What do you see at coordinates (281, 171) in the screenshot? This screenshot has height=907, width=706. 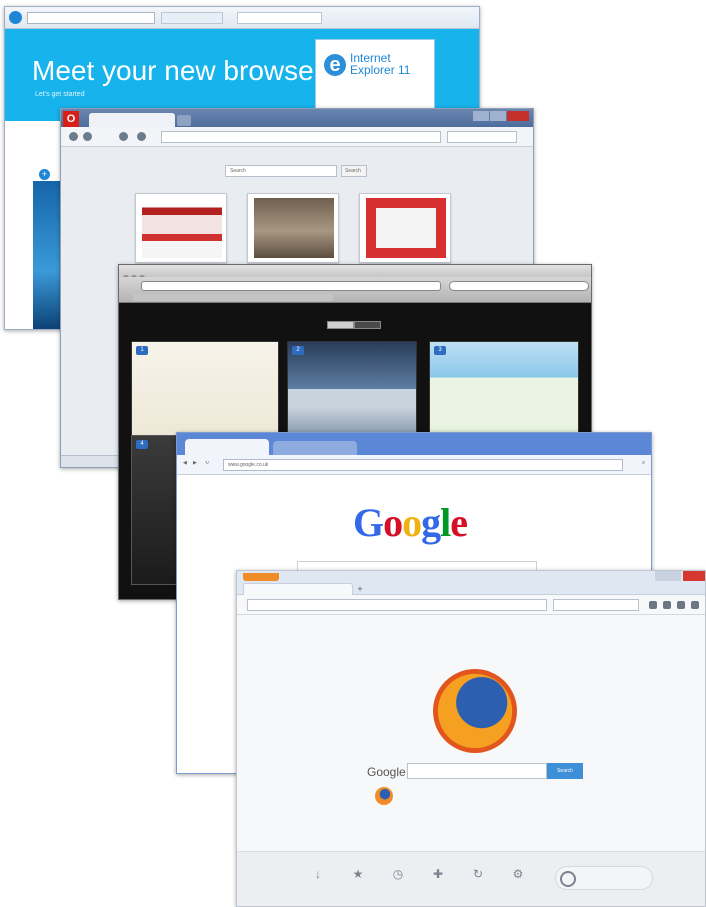 I see `speed-dial-search-input: Search` at bounding box center [281, 171].